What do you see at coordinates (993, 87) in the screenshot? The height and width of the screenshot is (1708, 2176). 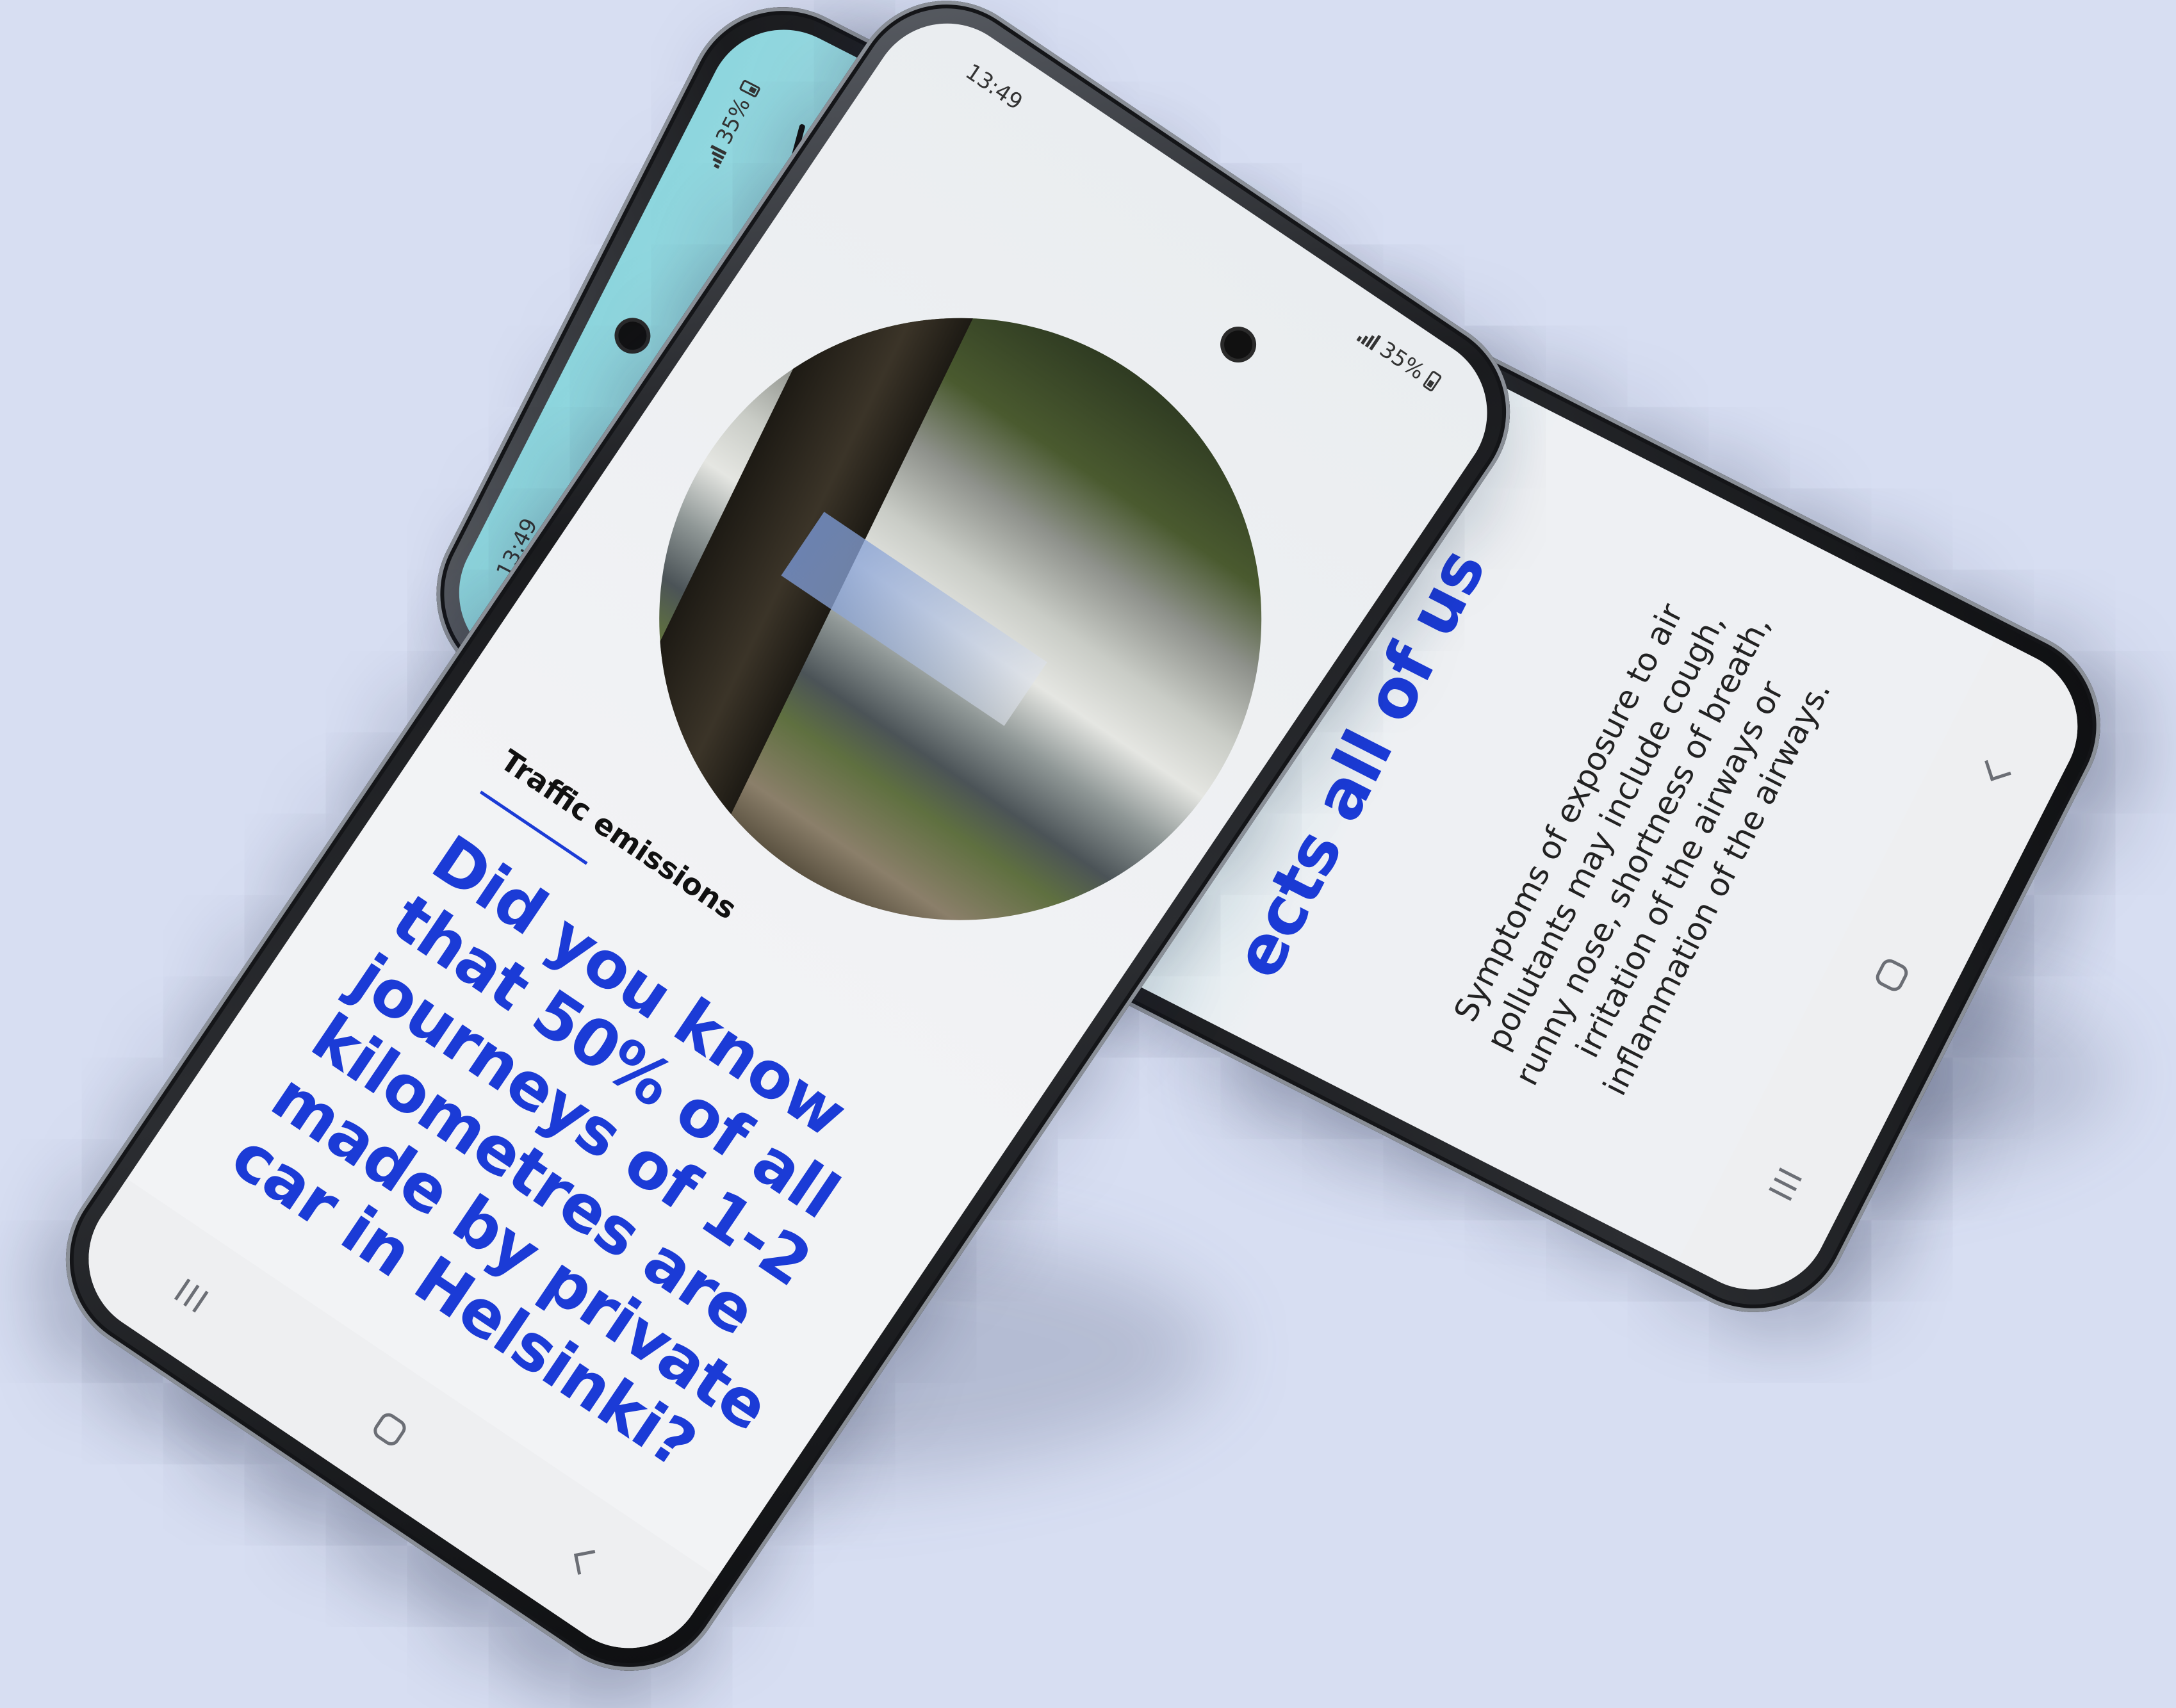 I see `status-time: 13:49` at bounding box center [993, 87].